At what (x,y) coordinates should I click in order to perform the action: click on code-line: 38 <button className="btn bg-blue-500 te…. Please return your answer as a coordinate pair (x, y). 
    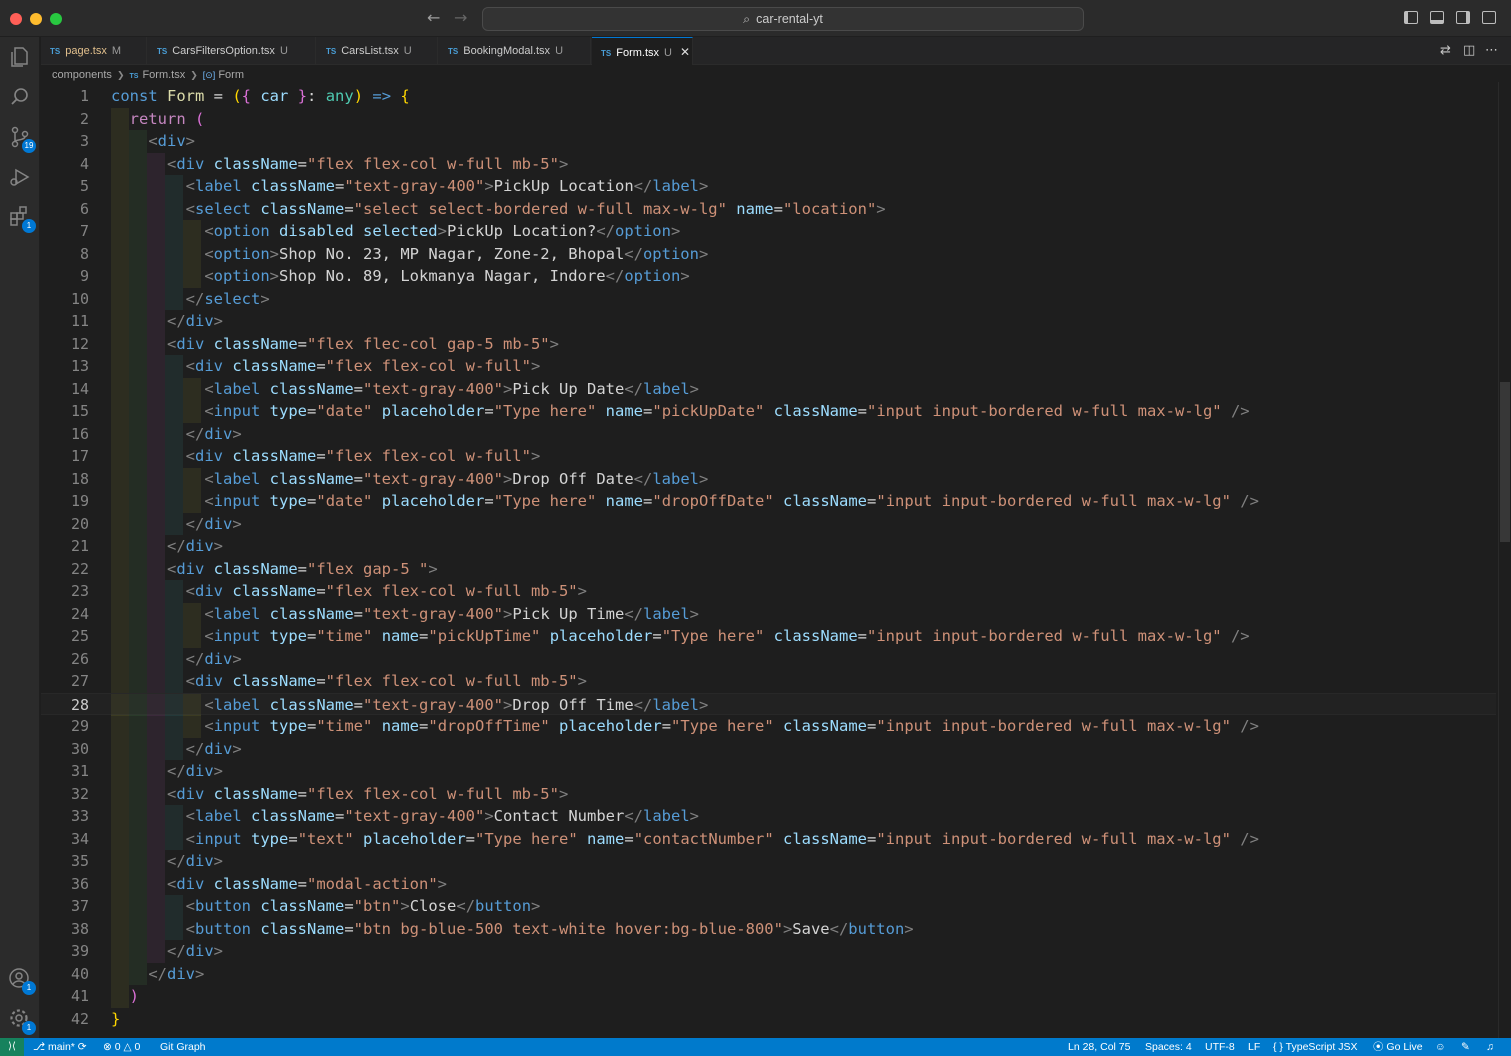
    Looking at the image, I should click on (768, 928).